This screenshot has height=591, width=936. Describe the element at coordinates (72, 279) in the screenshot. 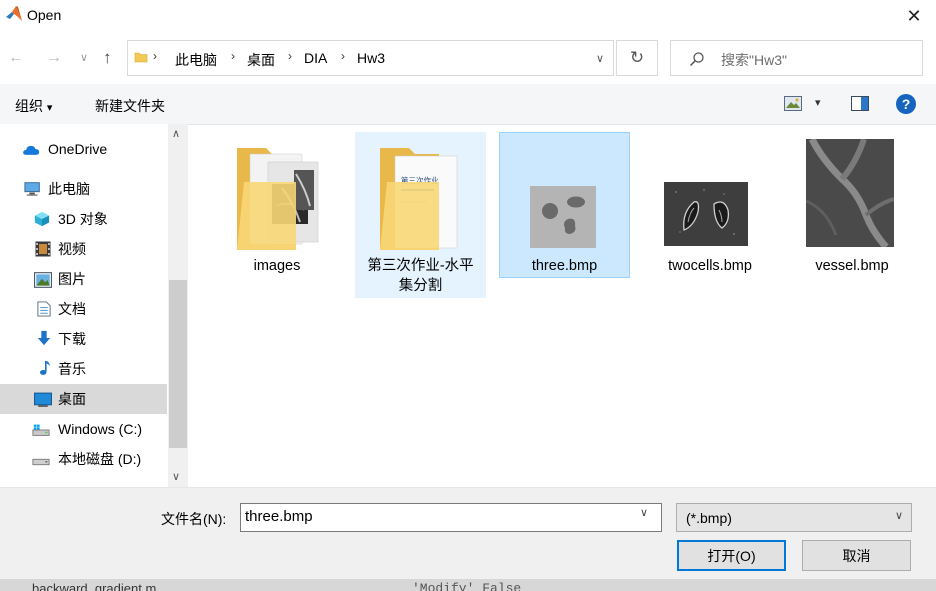

I see `sidebar-item-label: 图片` at that location.